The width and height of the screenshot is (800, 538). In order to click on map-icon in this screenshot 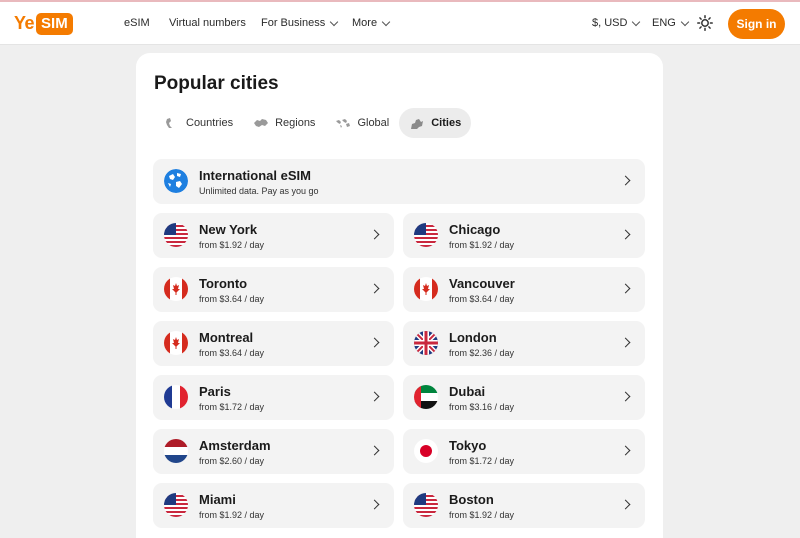, I will do `click(169, 123)`.